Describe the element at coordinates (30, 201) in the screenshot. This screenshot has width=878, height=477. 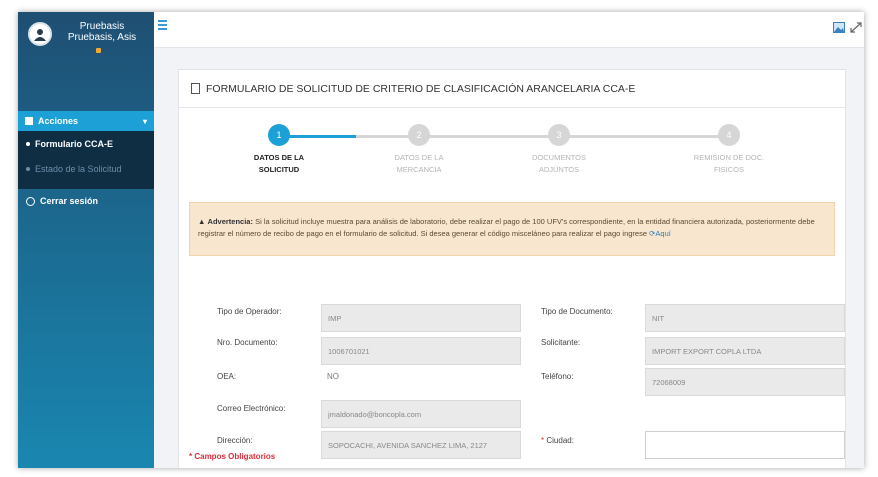
I see `power-icon` at that location.